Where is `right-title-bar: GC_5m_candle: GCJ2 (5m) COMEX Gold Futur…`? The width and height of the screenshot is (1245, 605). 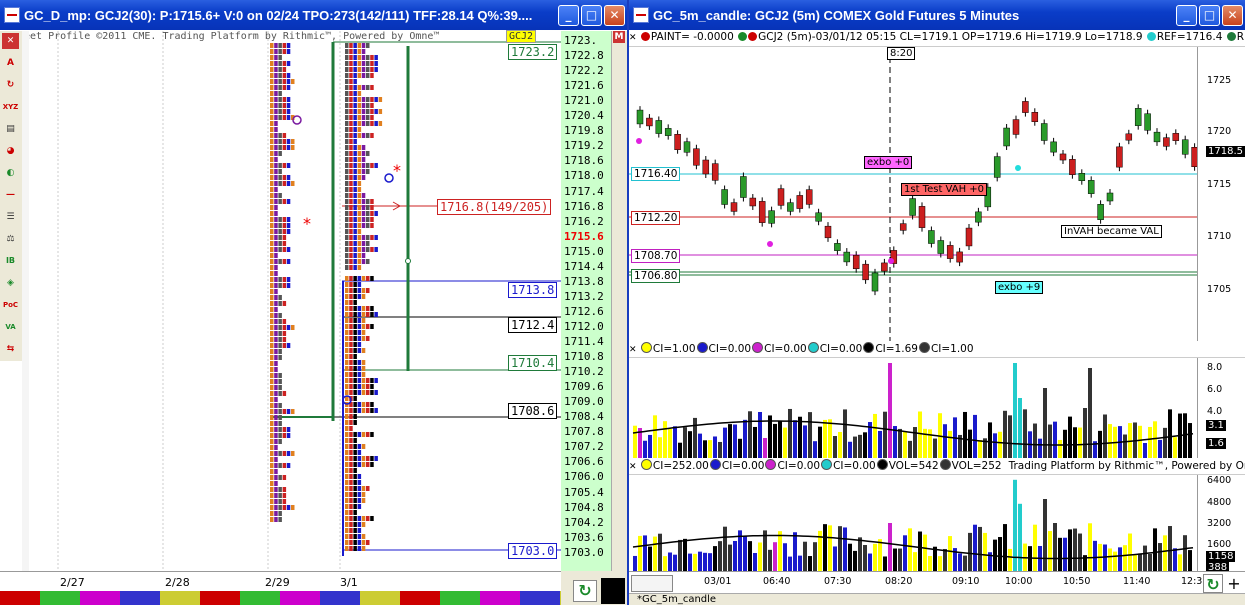
right-title-bar: GC_5m_candle: GCJ2 (5m) COMEX Gold Futur… is located at coordinates (937, 15).